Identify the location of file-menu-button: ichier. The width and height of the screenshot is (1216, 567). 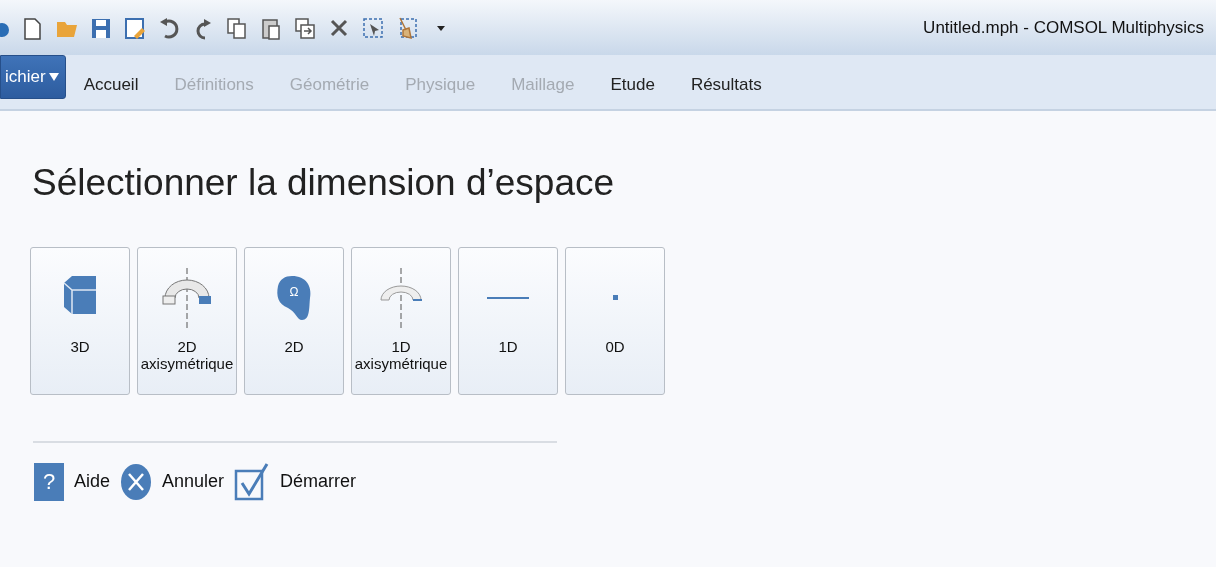
(33, 77).